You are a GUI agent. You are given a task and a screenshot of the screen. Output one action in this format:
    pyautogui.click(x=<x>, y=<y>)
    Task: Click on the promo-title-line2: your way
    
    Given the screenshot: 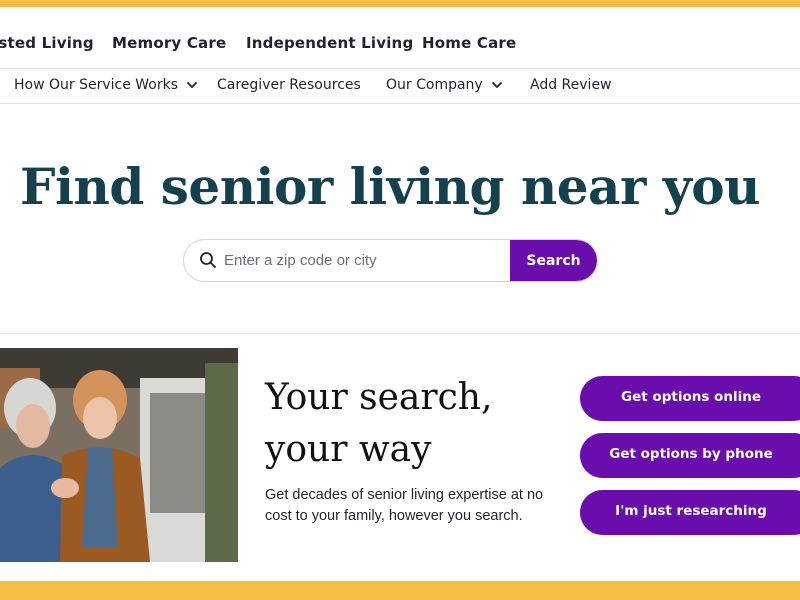 What is the action you would take?
    pyautogui.click(x=348, y=449)
    